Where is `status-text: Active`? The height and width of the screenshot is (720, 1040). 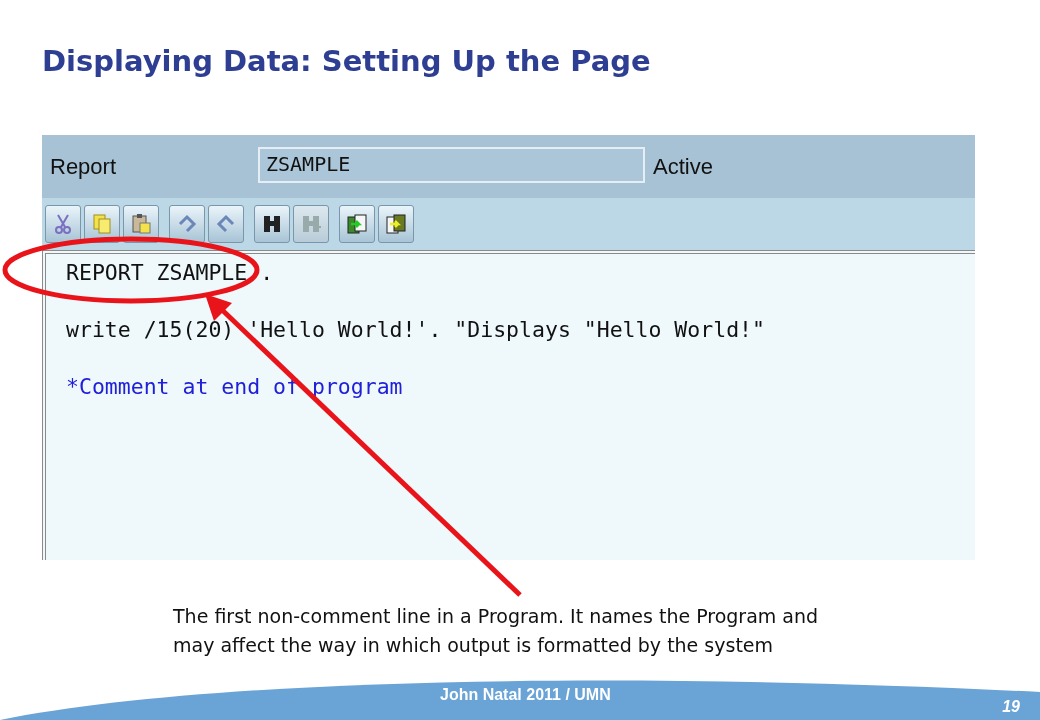 status-text: Active is located at coordinates (683, 166).